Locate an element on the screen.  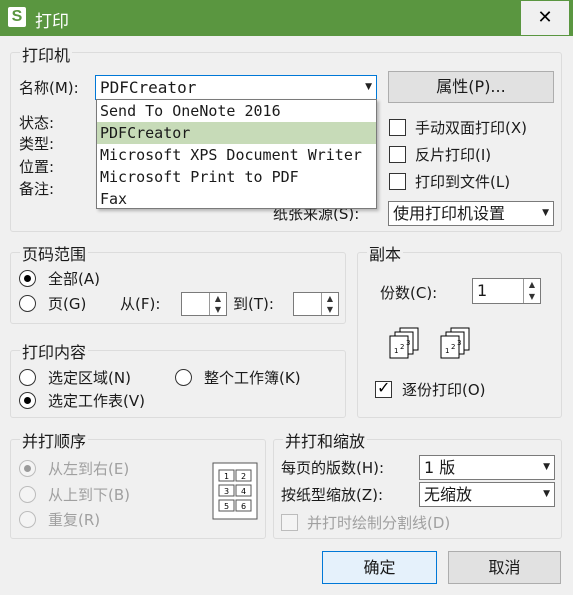
print-to-file-label: 打印到文件(L) is located at coordinates (463, 182).